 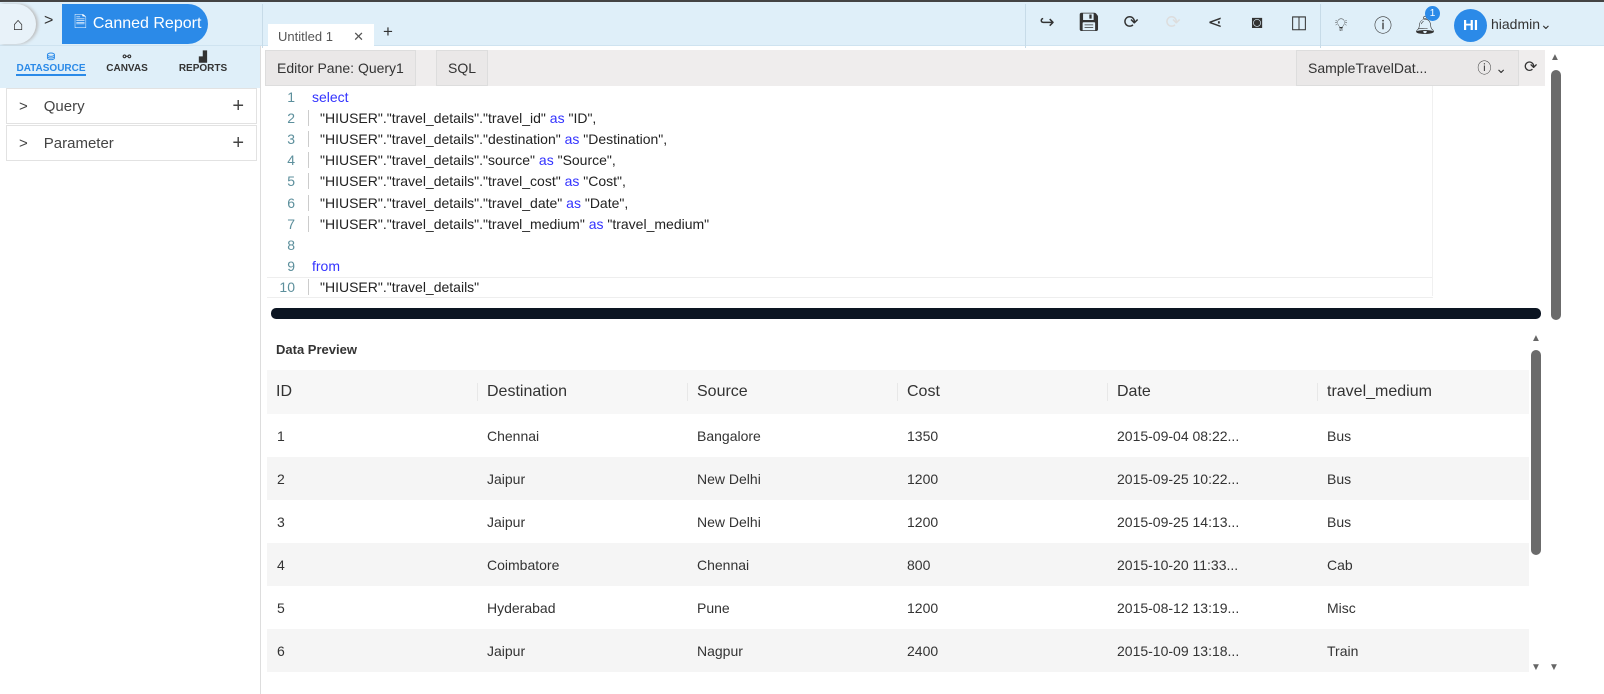 I want to click on line-number: 9, so click(x=291, y=266).